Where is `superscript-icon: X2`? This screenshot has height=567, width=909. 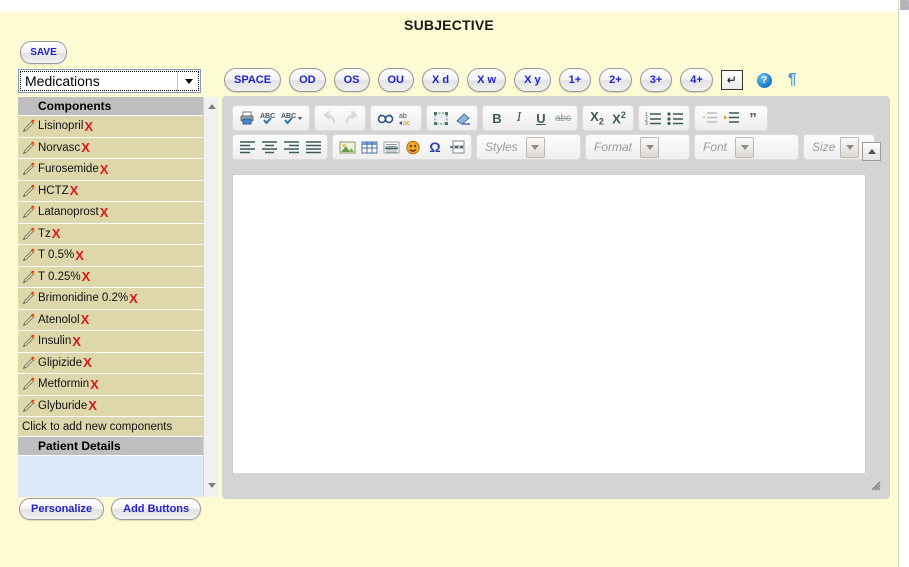
superscript-icon: X2 is located at coordinates (619, 118).